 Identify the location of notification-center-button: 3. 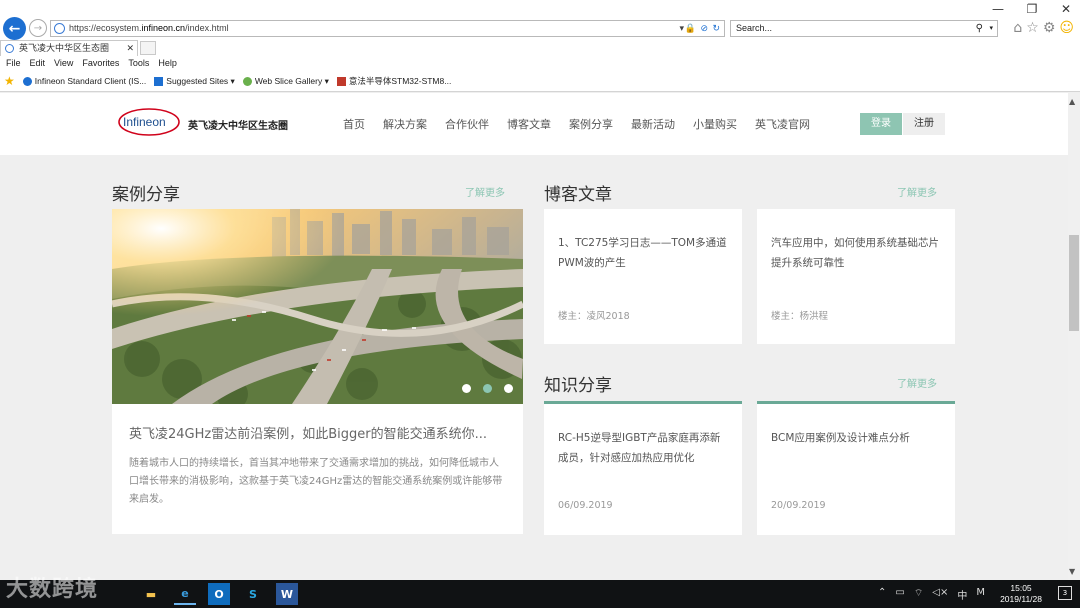
(1065, 593).